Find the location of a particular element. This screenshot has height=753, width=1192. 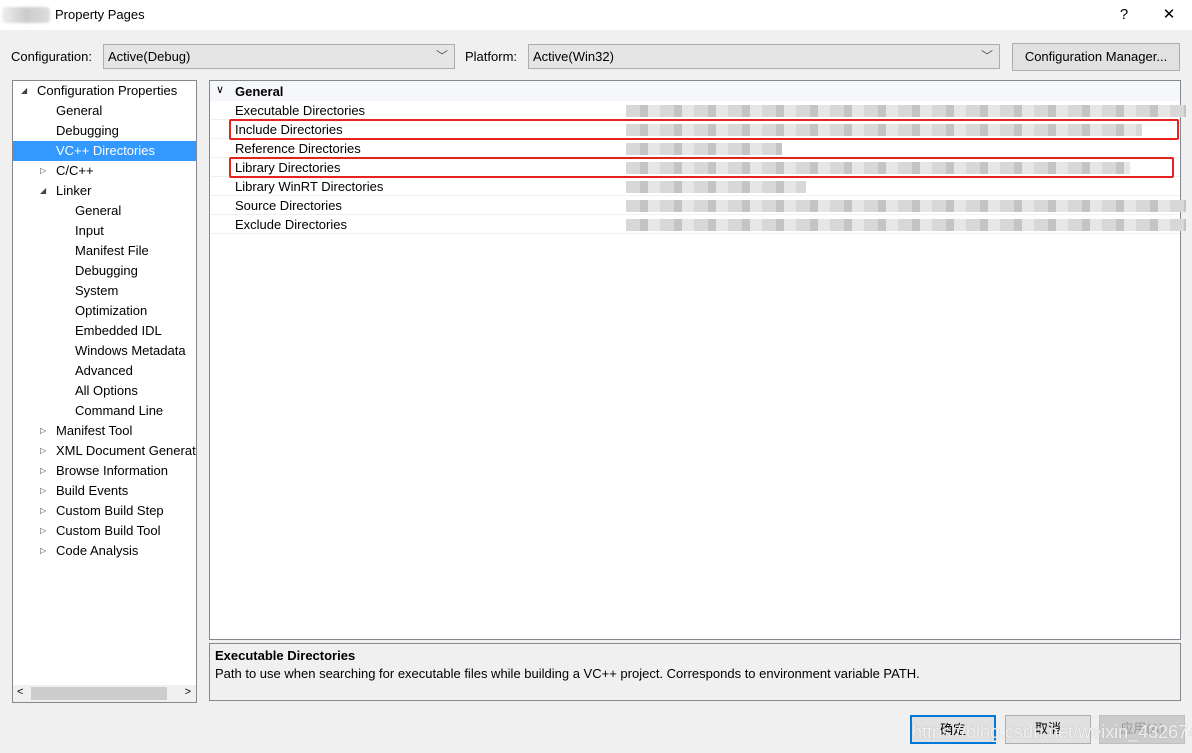

tree-item-label: Embedded IDL is located at coordinates (118, 330).